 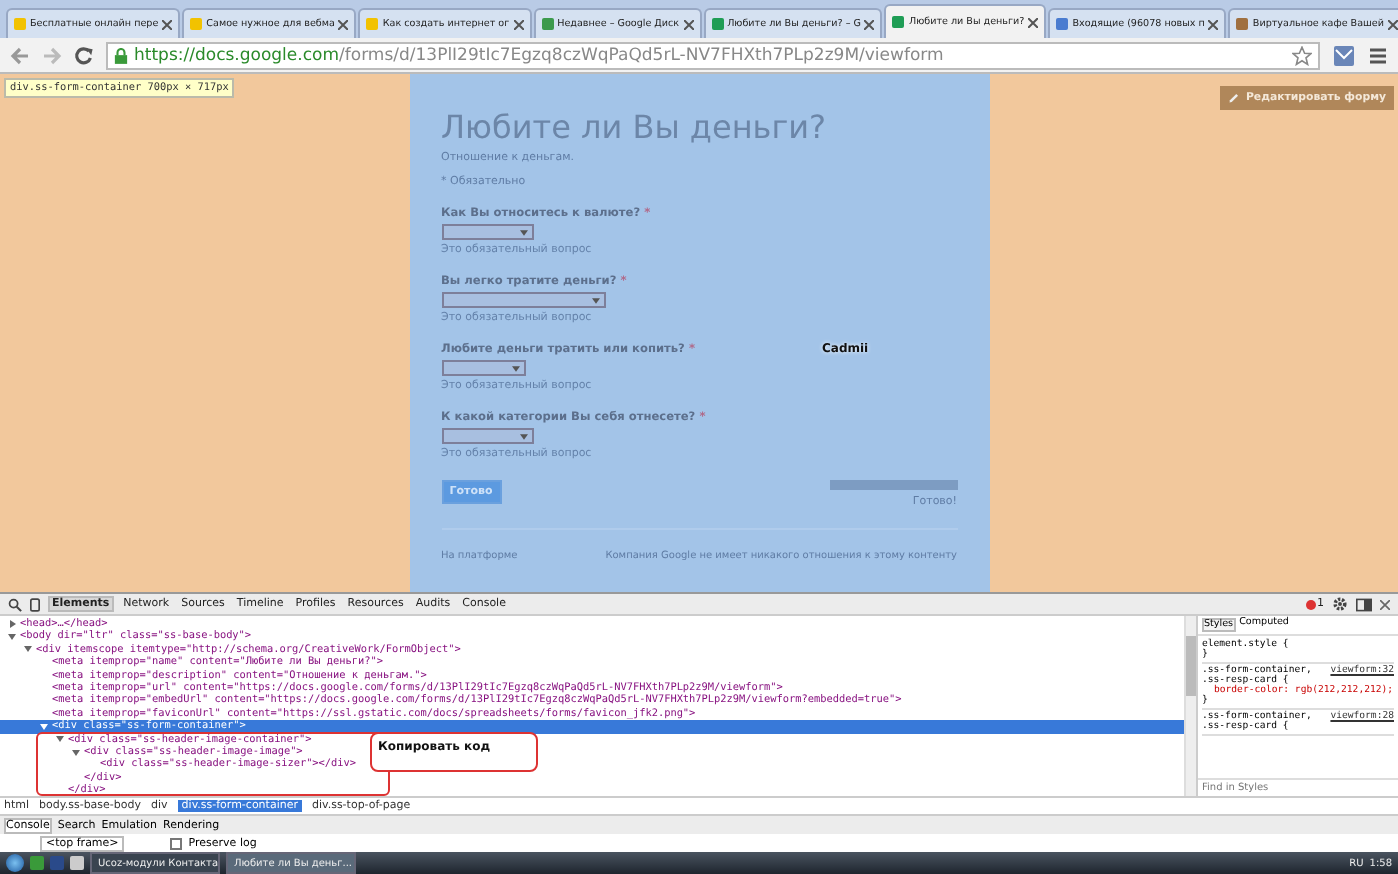 What do you see at coordinates (635, 127) in the screenshot?
I see `form-title: Любите ли Вы деньги?` at bounding box center [635, 127].